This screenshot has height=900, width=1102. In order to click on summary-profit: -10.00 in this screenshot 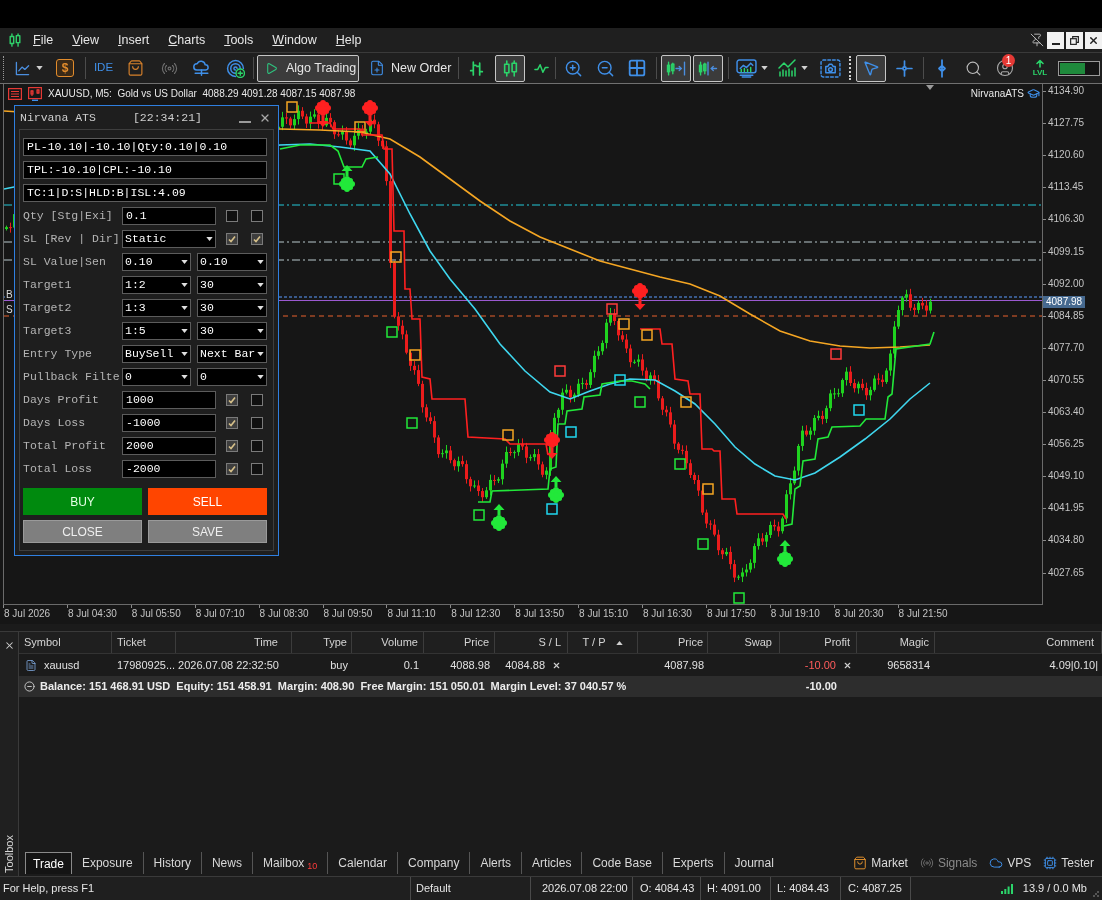, I will do `click(821, 687)`.